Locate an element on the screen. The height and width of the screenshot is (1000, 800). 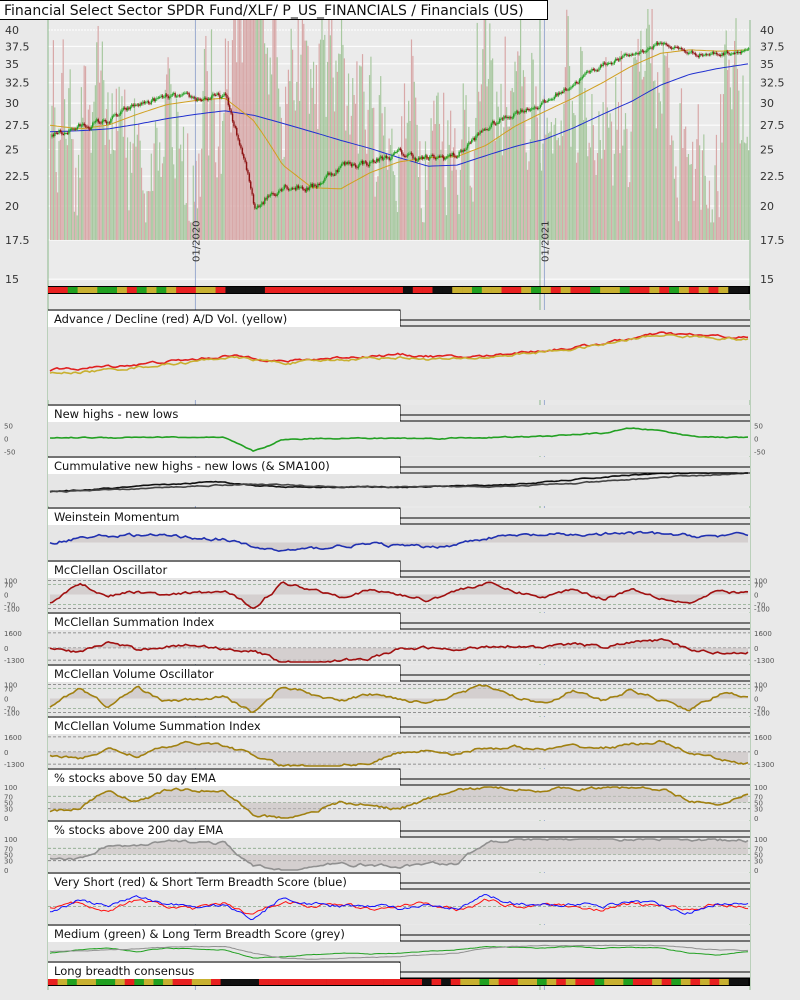
y-tick-right: 37.5 is located at coordinates (772, 46).